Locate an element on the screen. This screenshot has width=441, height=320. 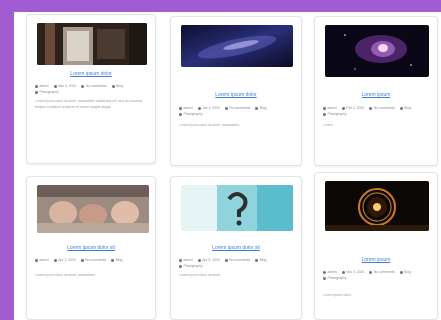
window-frame-top is located at coordinates (220, 6).